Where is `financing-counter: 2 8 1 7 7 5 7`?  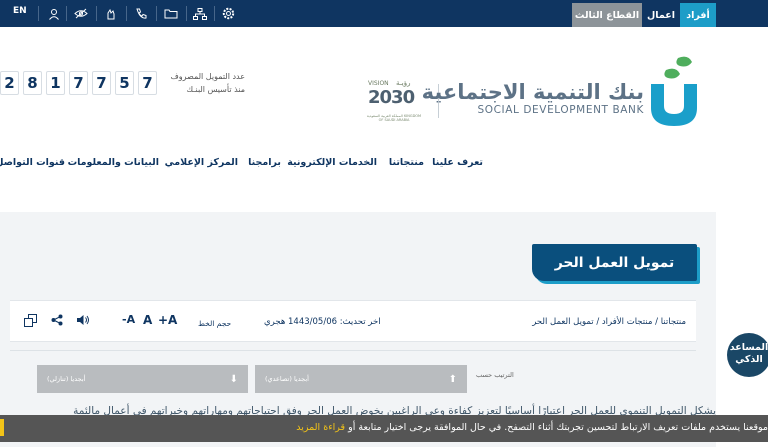
financing-counter: 2 8 1 7 7 5 7 is located at coordinates (78, 83).